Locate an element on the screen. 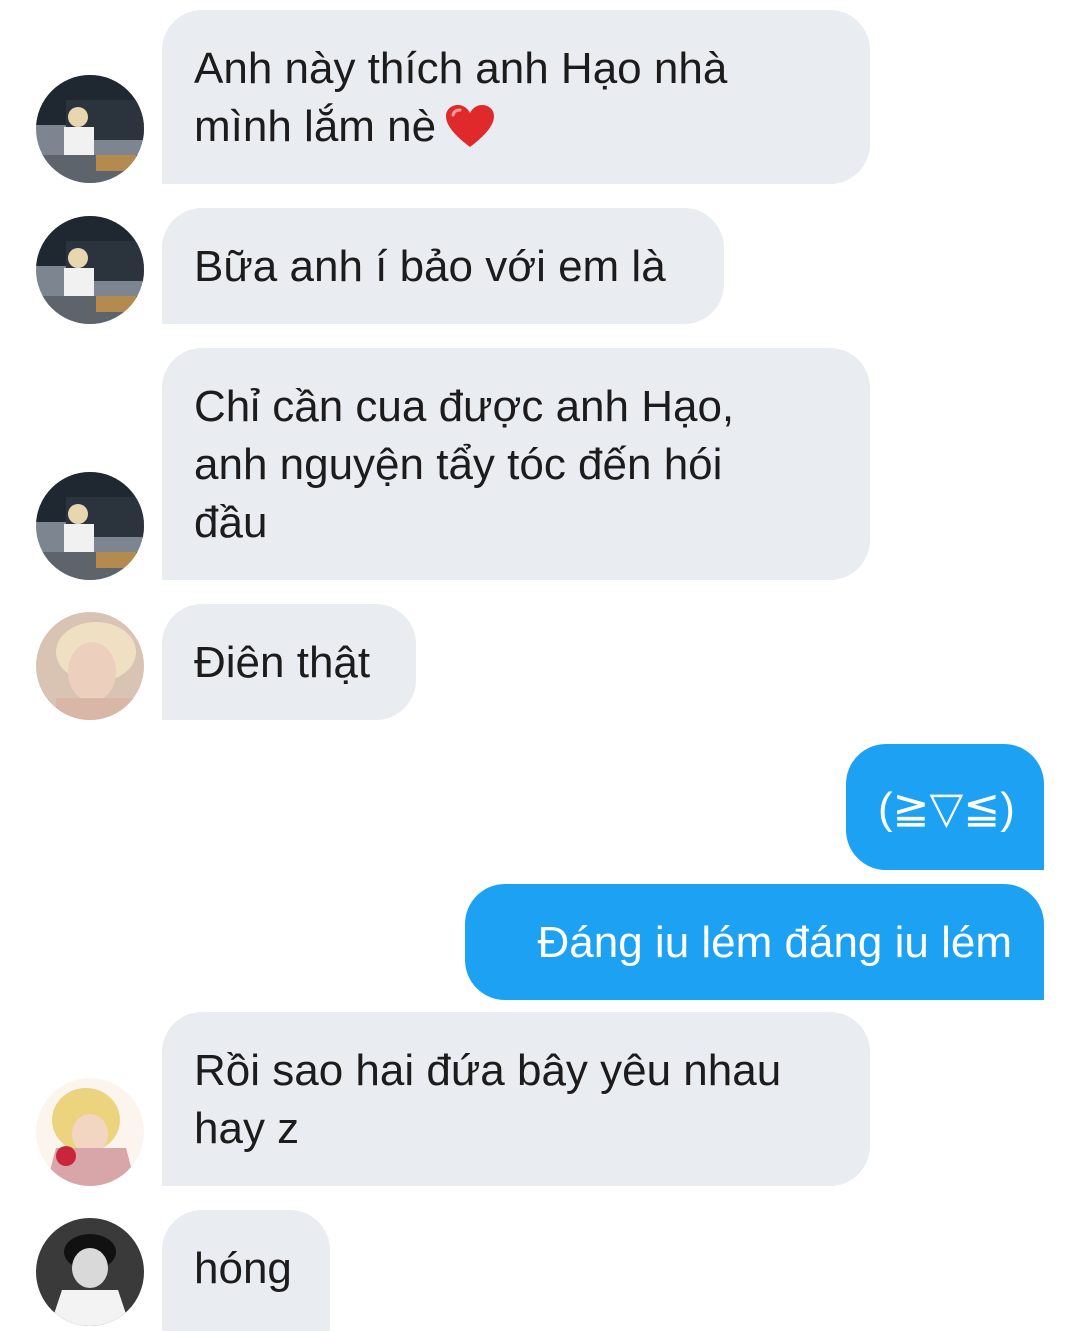 The height and width of the screenshot is (1331, 1080). message-bubble-7: Rồi sao hai đứa bây yêu nhau hay z is located at coordinates (516, 1099).